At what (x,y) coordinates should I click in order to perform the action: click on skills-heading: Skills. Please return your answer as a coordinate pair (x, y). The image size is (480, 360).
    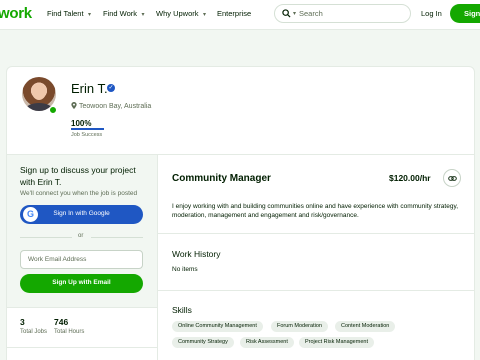
    Looking at the image, I should click on (182, 310).